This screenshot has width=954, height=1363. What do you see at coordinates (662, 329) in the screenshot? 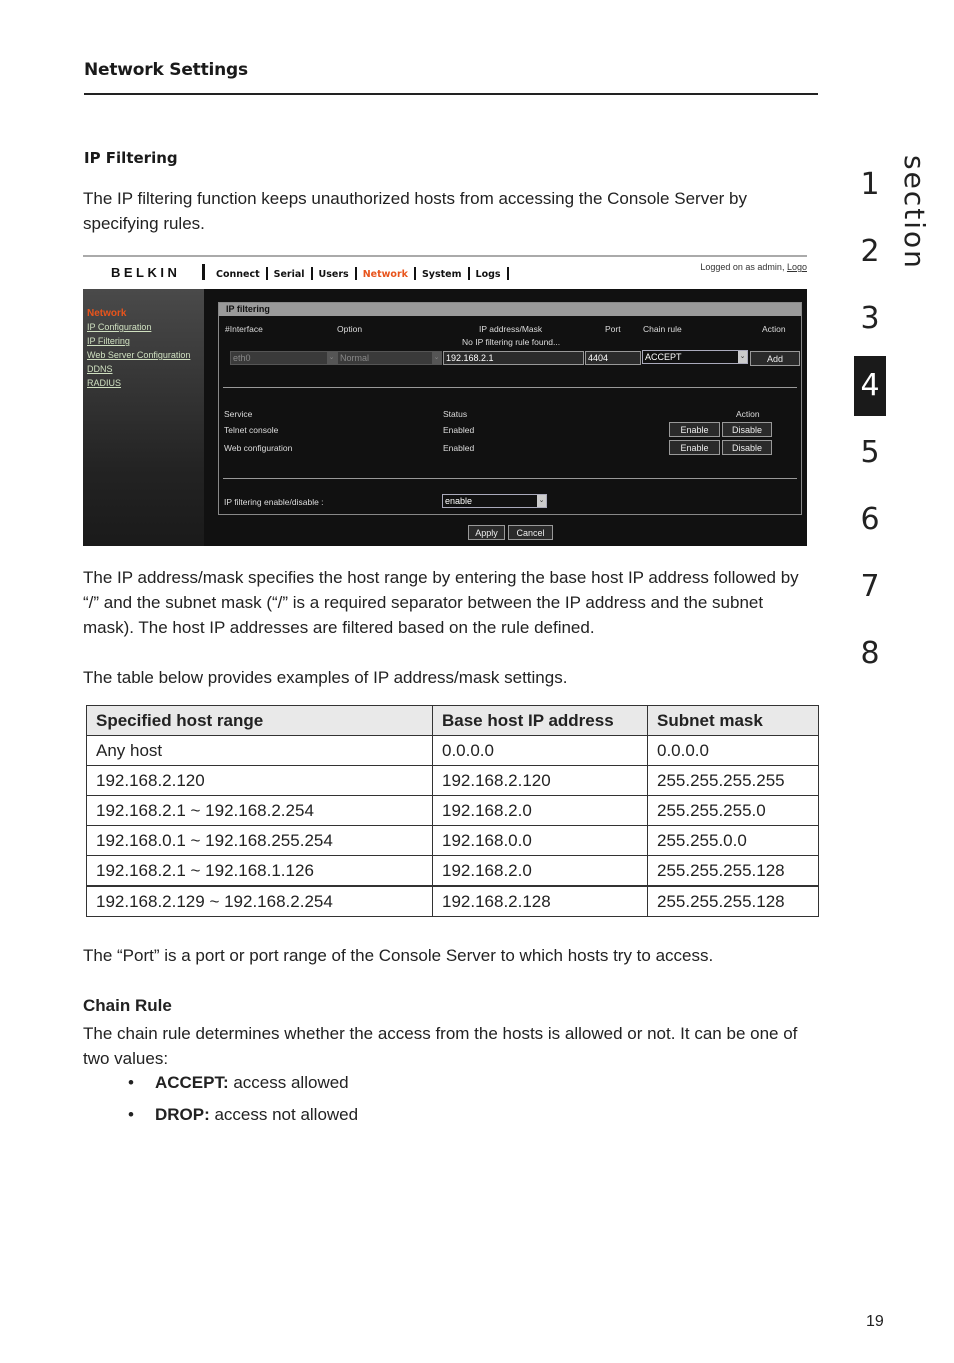
I see `col-chain-rule: Chain rule` at bounding box center [662, 329].